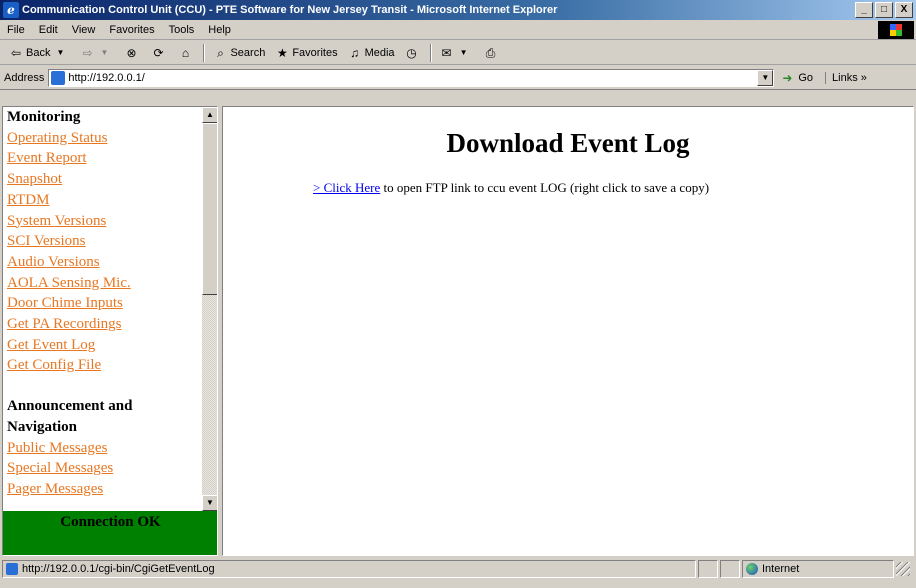  What do you see at coordinates (349, 569) in the screenshot?
I see `status-url-panel: http://192.0.0.1/cgi-bin/CgiGetEventLog` at bounding box center [349, 569].